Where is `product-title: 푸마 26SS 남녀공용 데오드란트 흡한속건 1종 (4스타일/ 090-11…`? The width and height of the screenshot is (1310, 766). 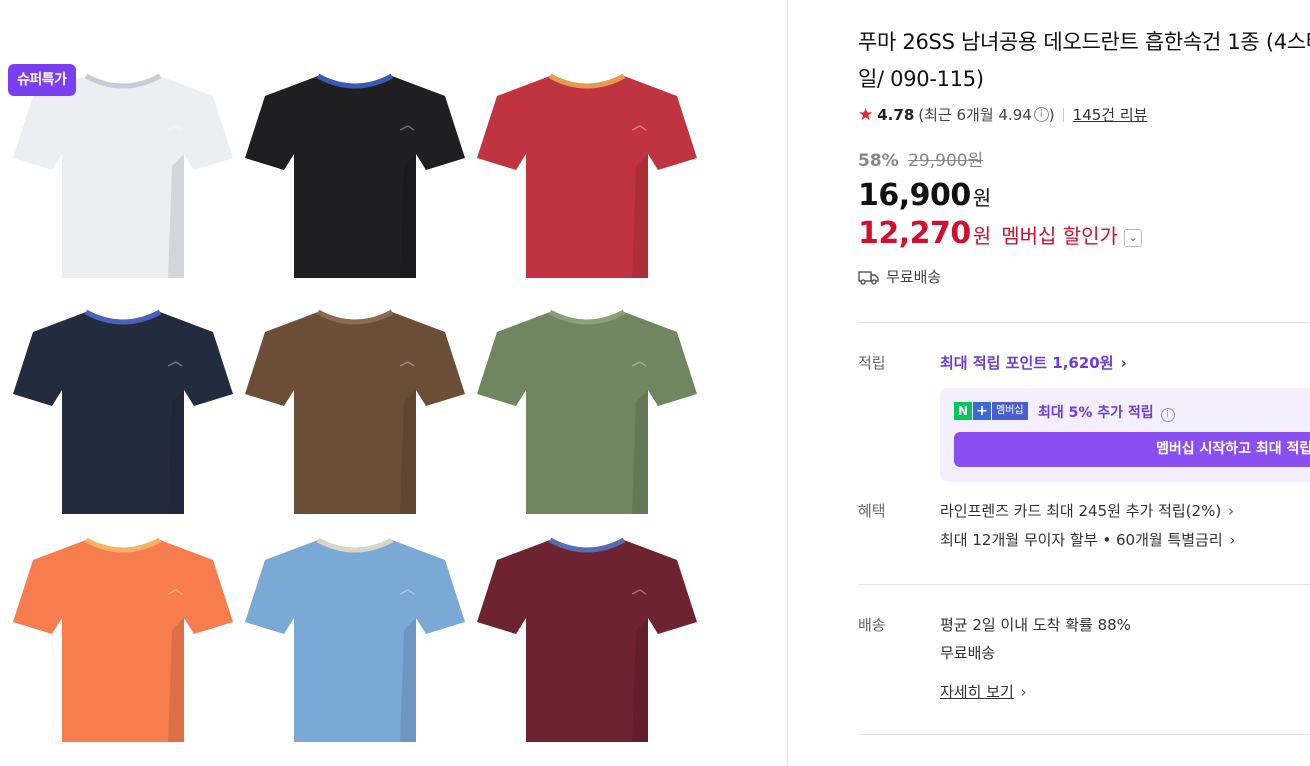 product-title: 푸마 26SS 남녀공용 데오드란트 흡한속건 1종 (4스타일/ 090-11… is located at coordinates (1084, 60).